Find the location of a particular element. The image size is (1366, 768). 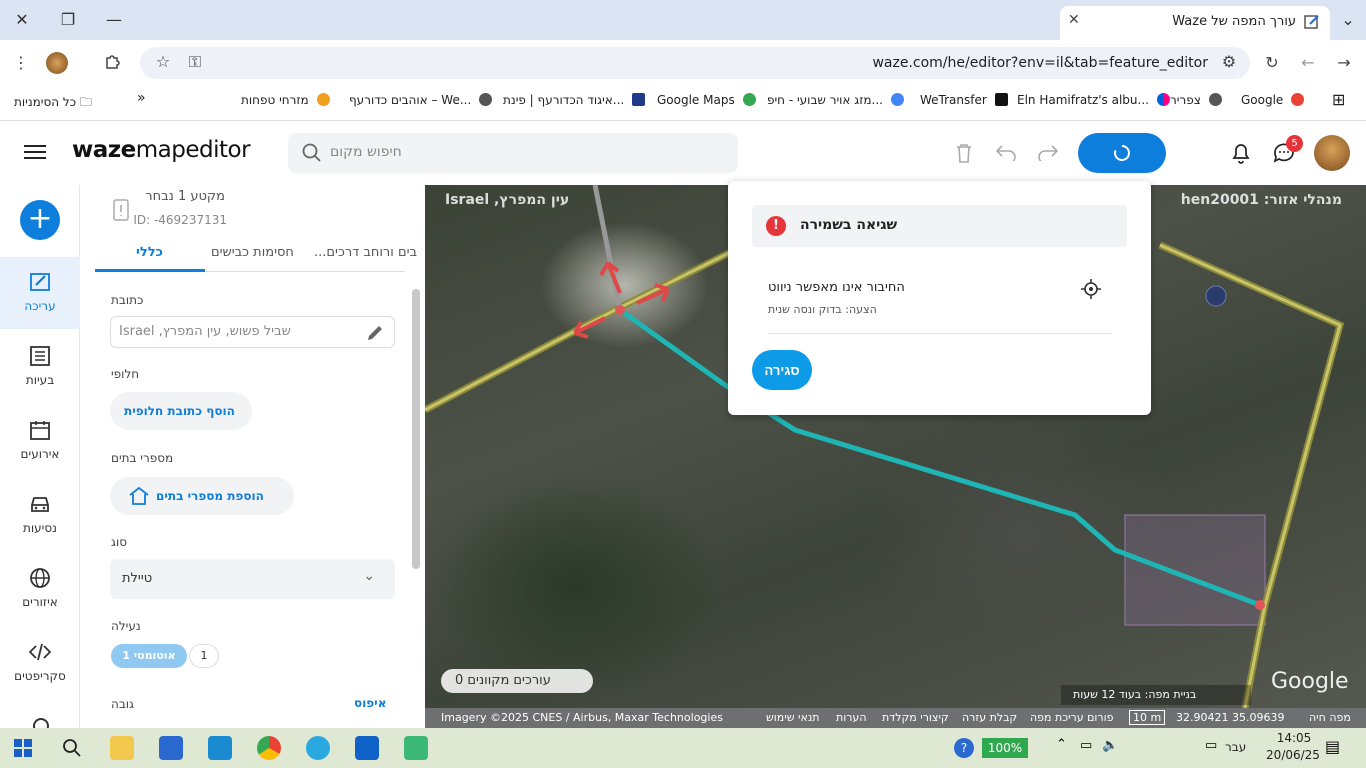

battery-indicator: 100% is located at coordinates (1005, 748).